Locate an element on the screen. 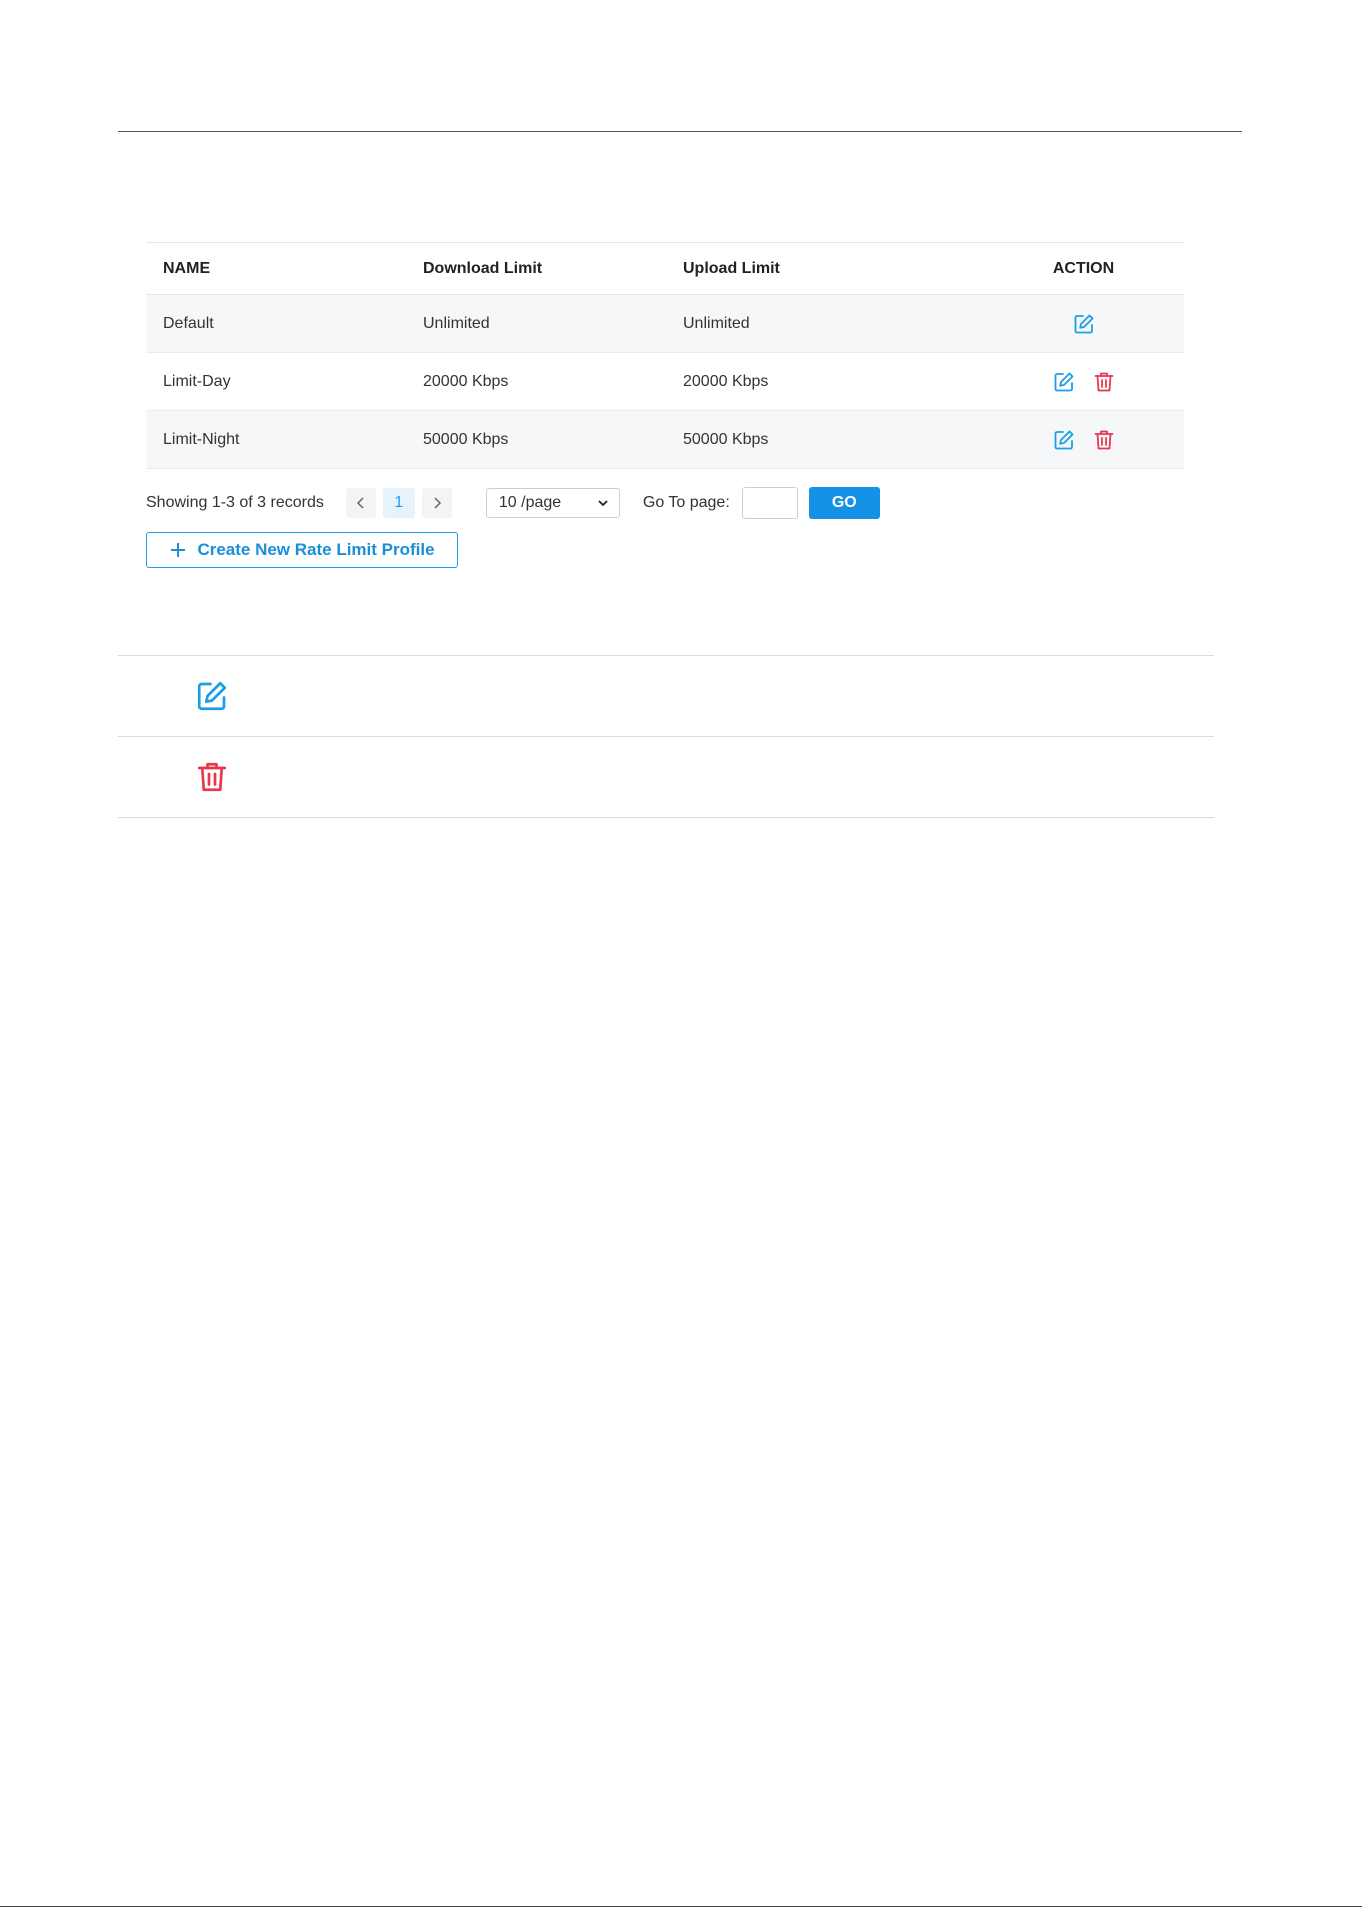 This screenshot has height=1910, width=1362. column-header-action-label: ACTION is located at coordinates (1083, 268).